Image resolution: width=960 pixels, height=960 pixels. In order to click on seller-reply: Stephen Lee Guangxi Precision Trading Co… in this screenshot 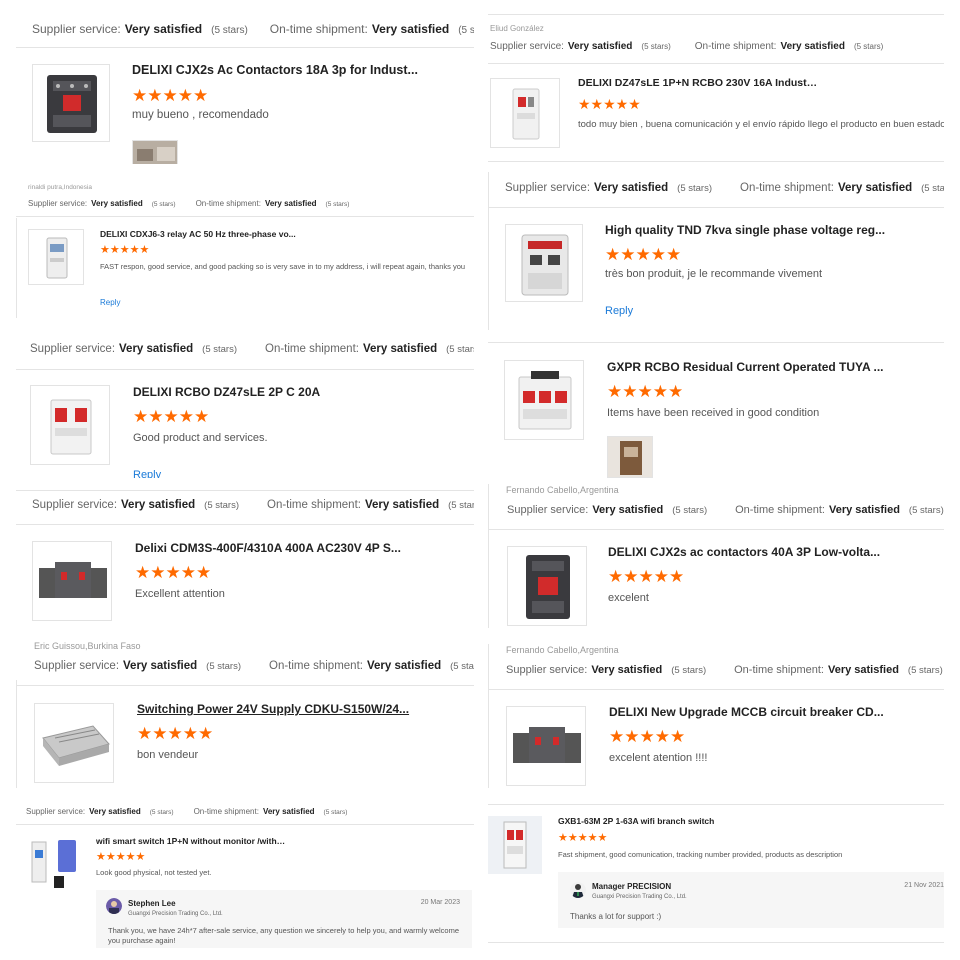, I will do `click(284, 919)`.